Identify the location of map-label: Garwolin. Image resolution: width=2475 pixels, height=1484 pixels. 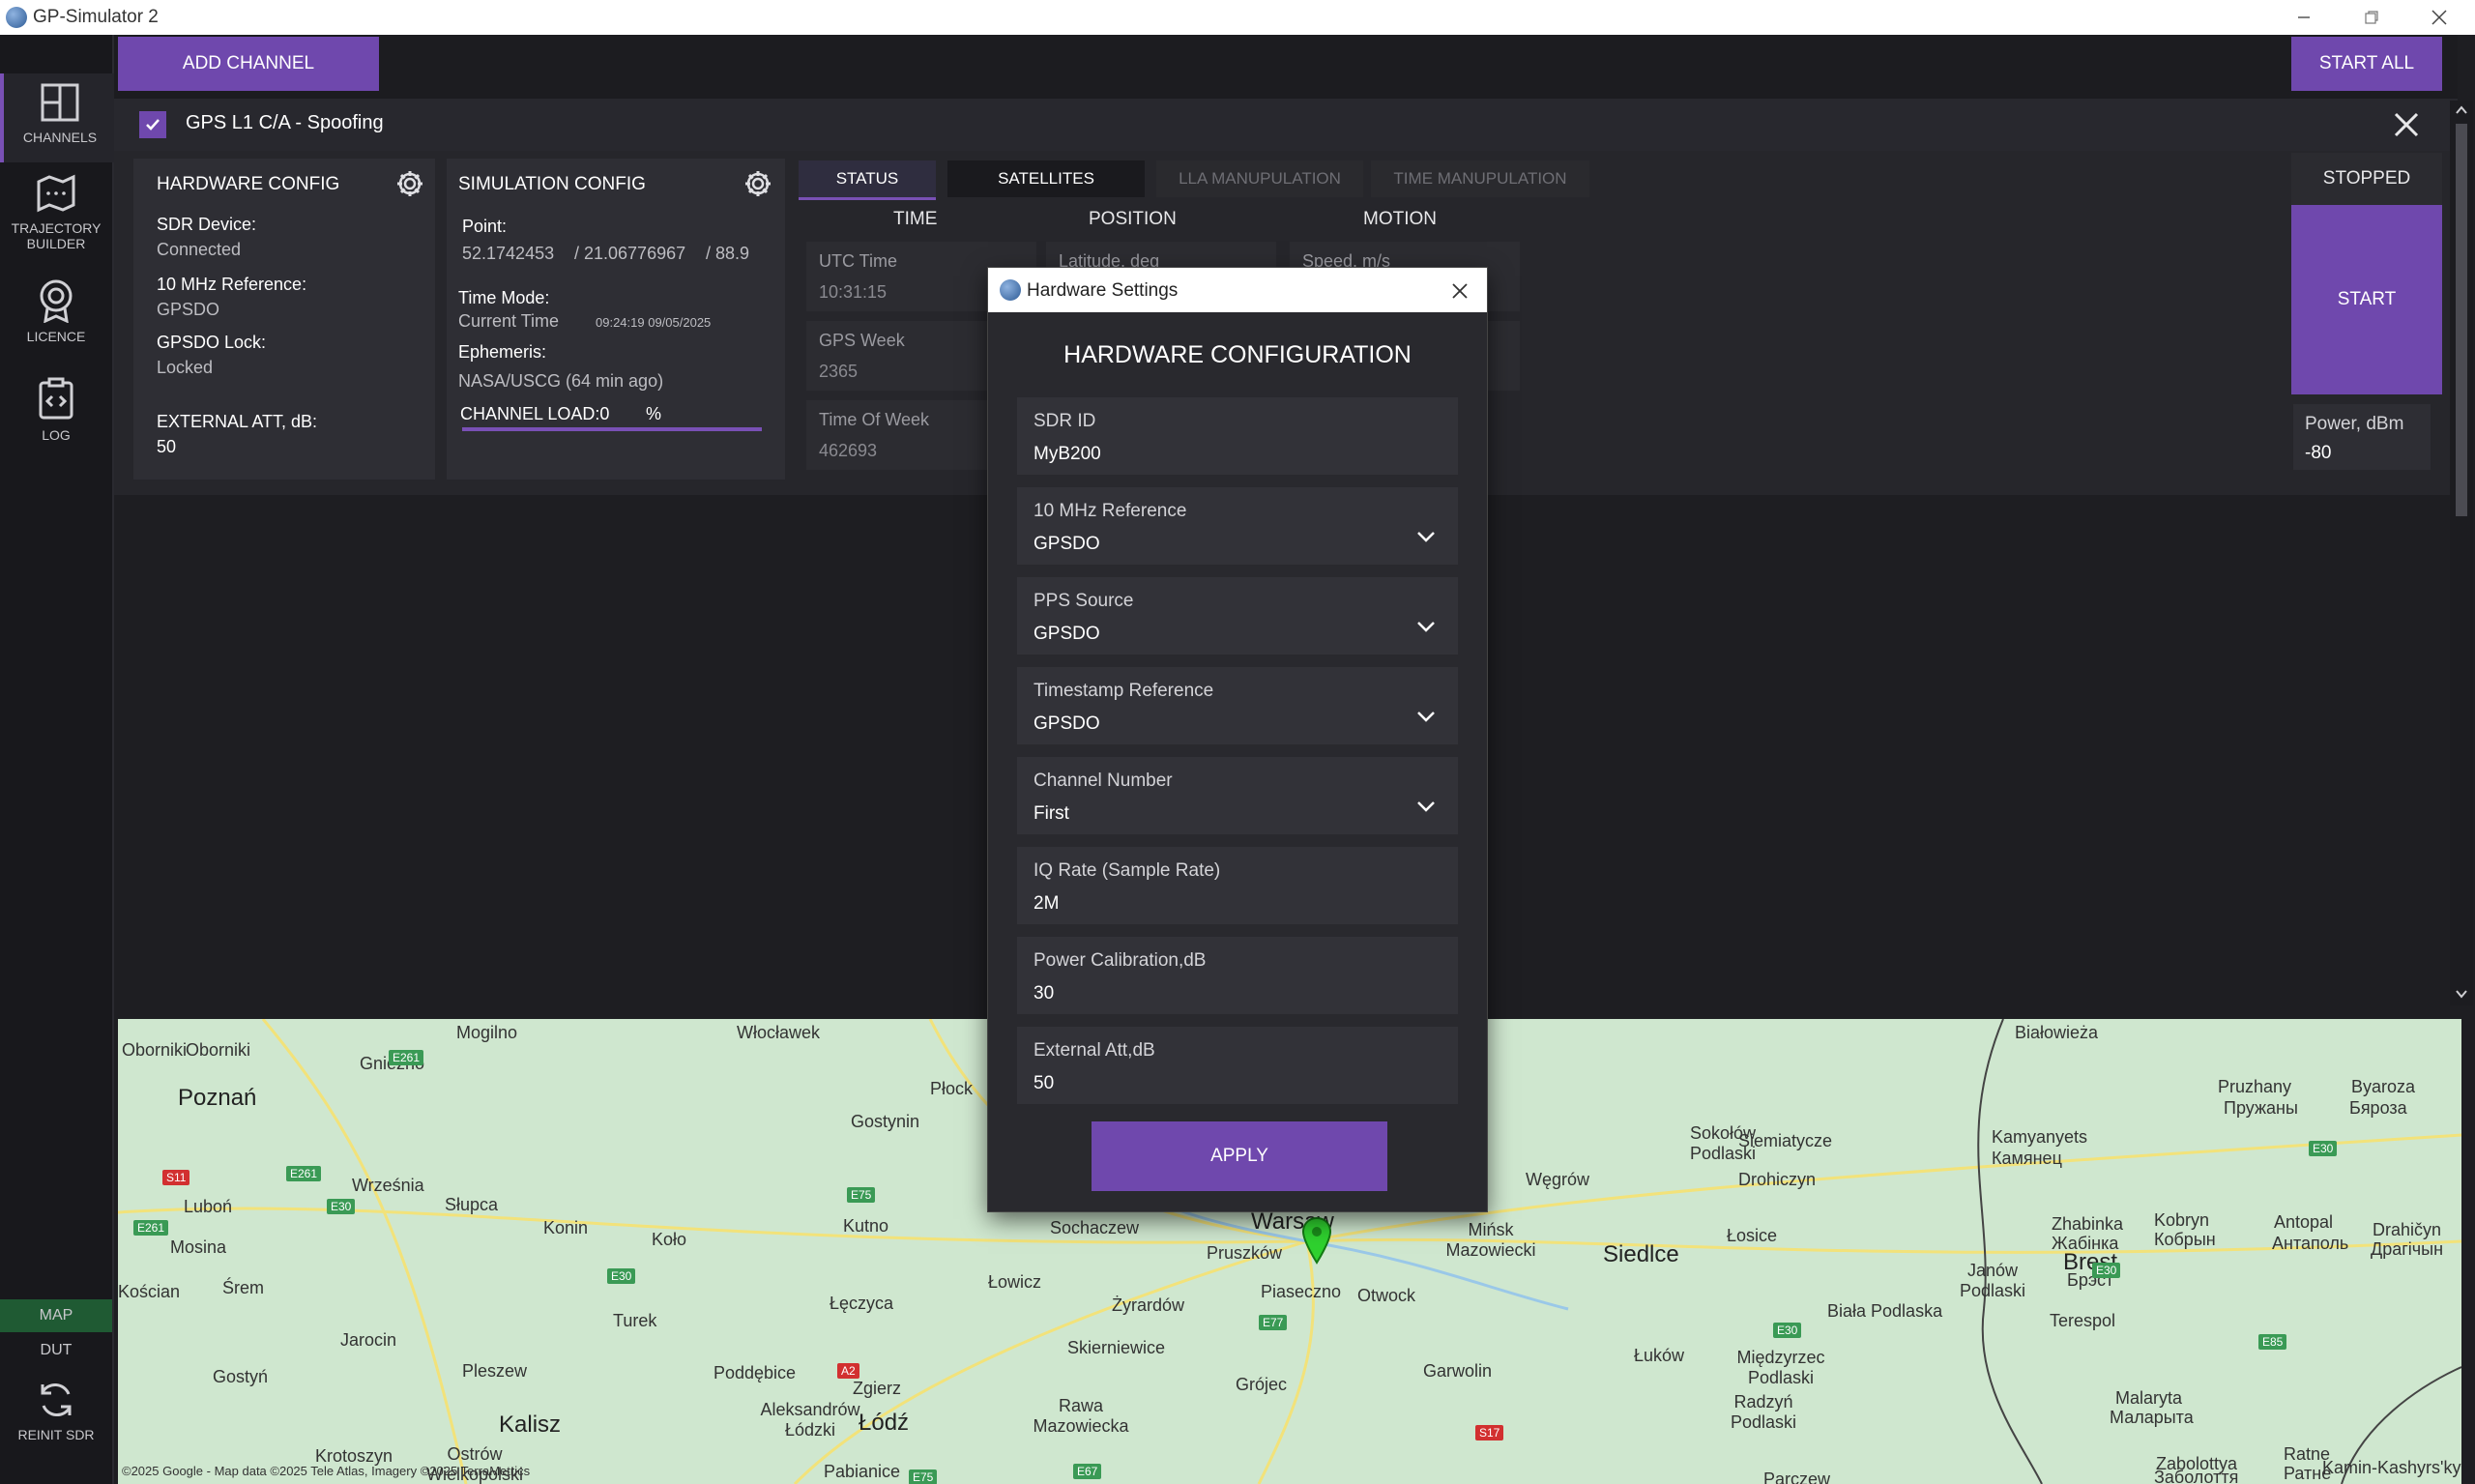
(1458, 1371).